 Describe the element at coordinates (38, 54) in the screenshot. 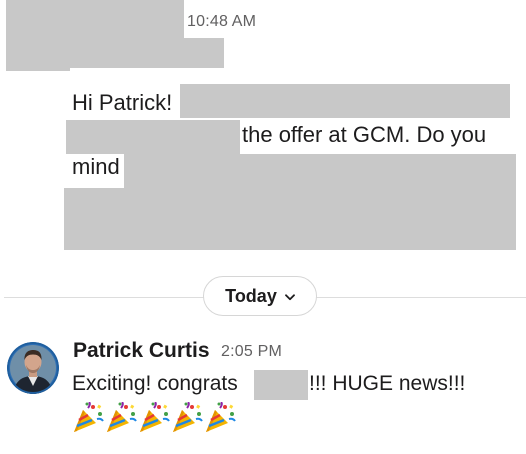

I see `redacted-sender-block-lower` at that location.